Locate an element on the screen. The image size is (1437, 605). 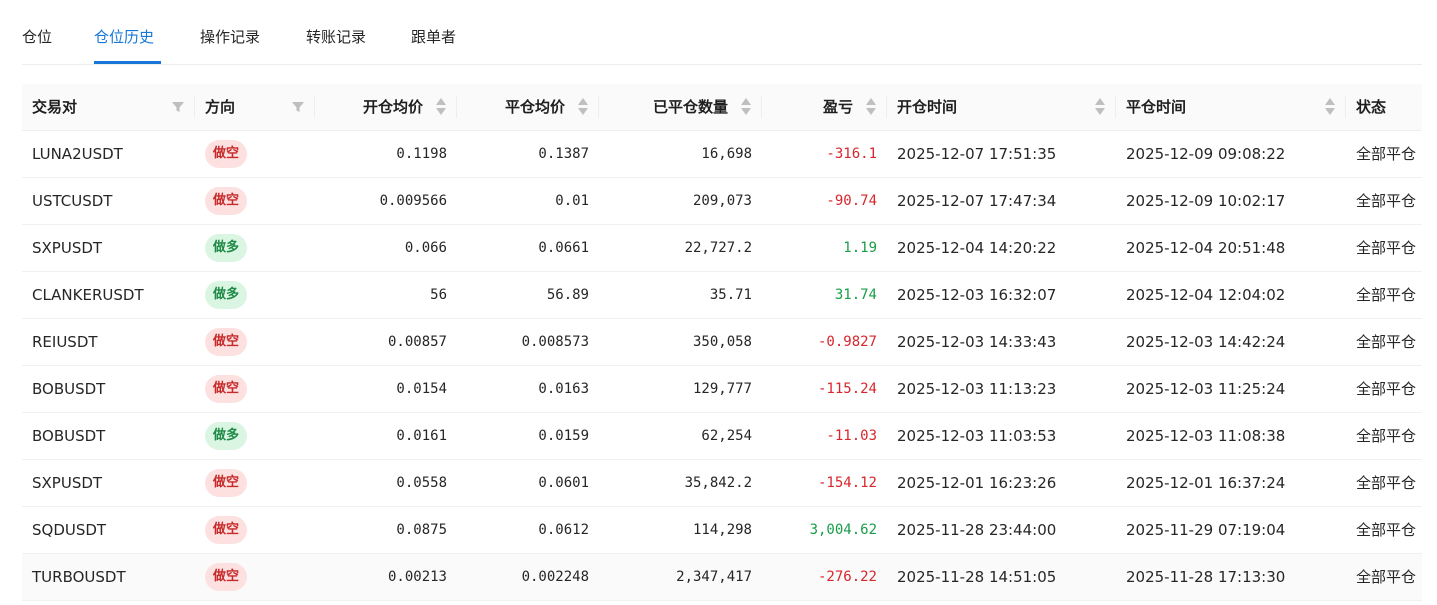
cell-pair: SQDUSDT is located at coordinates (108, 530).